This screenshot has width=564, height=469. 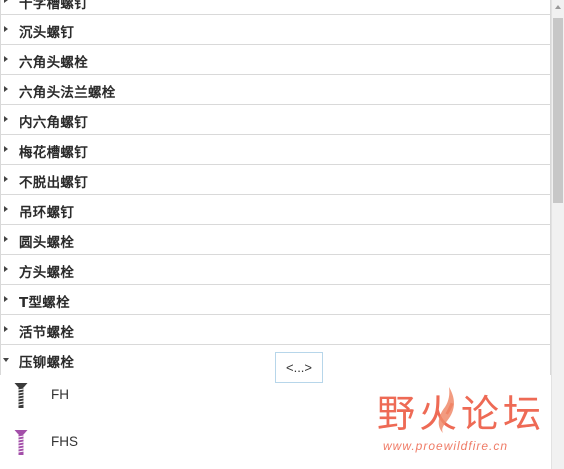 What do you see at coordinates (275, 120) in the screenshot?
I see `tree-item-socket-head-screw: 内六角螺钉` at bounding box center [275, 120].